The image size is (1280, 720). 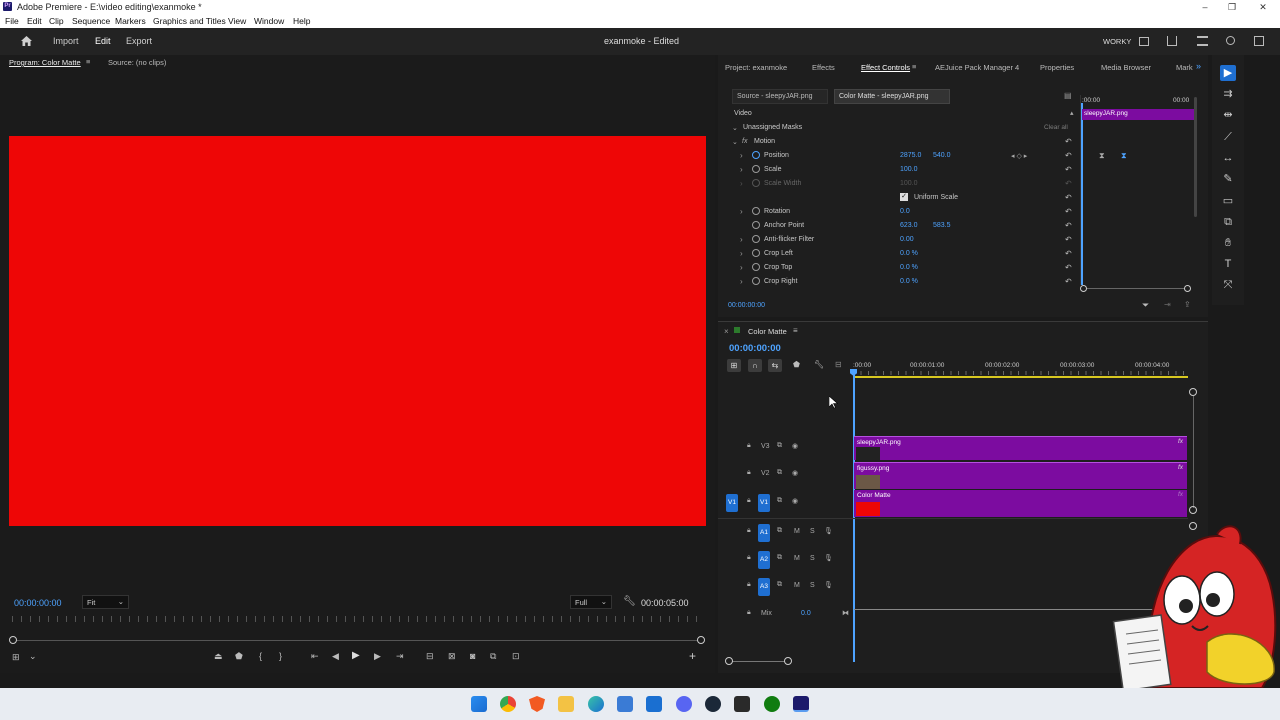 I want to click on fullscreen-icon, so click(x=1259, y=41).